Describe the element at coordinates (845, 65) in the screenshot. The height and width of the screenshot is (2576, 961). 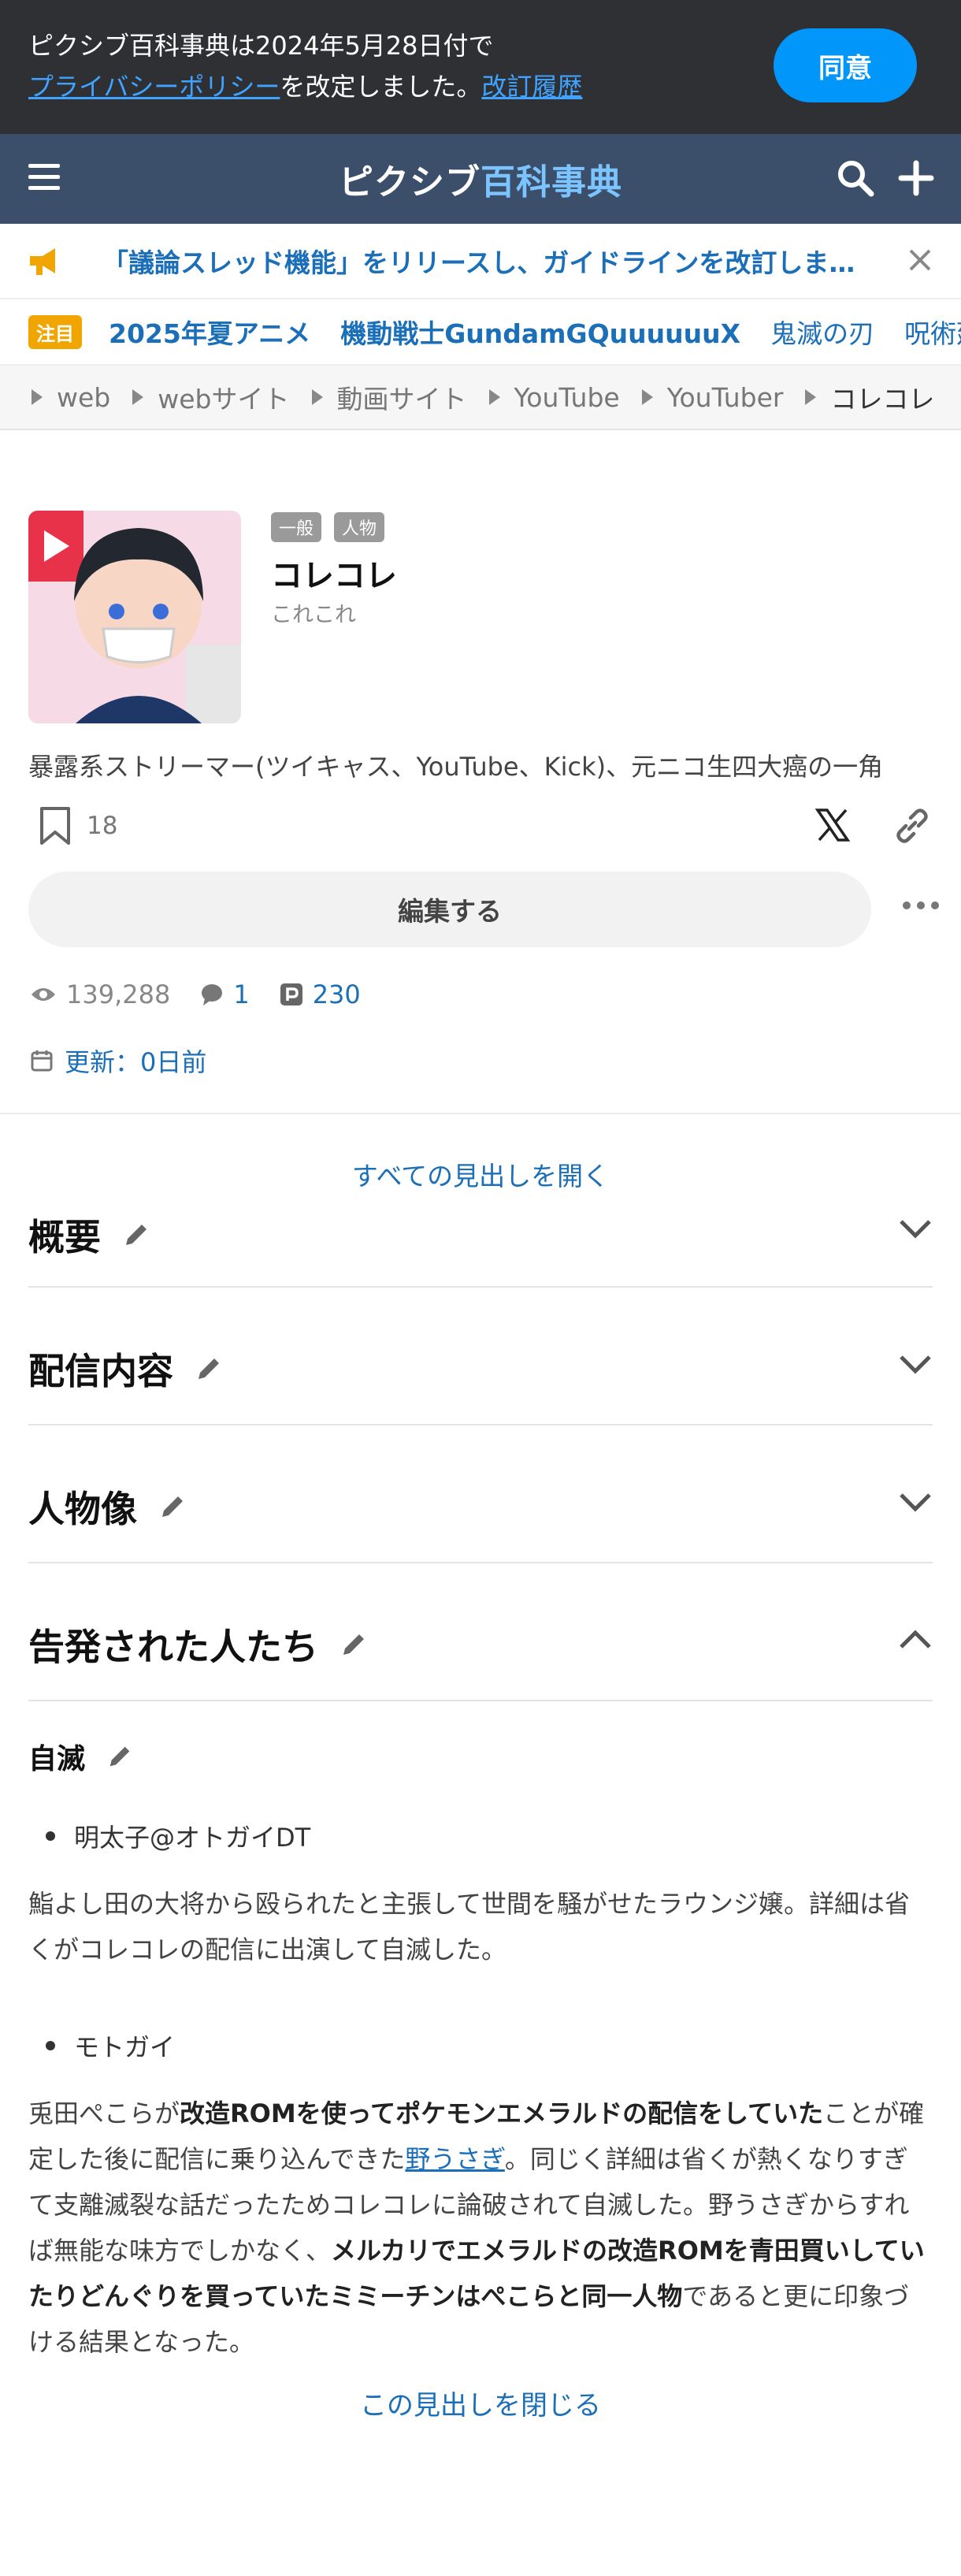
I see `agree-button: 同意` at that location.